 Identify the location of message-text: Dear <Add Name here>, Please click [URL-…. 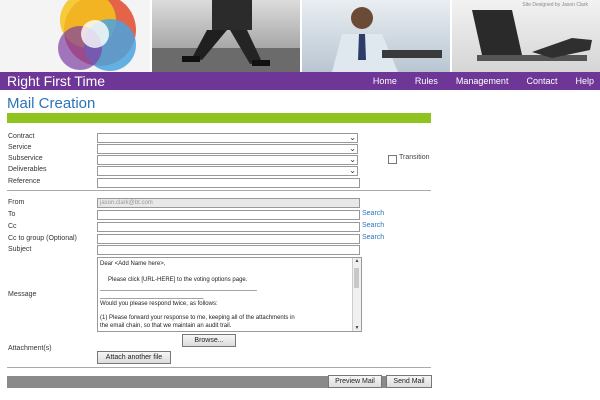
(225, 295).